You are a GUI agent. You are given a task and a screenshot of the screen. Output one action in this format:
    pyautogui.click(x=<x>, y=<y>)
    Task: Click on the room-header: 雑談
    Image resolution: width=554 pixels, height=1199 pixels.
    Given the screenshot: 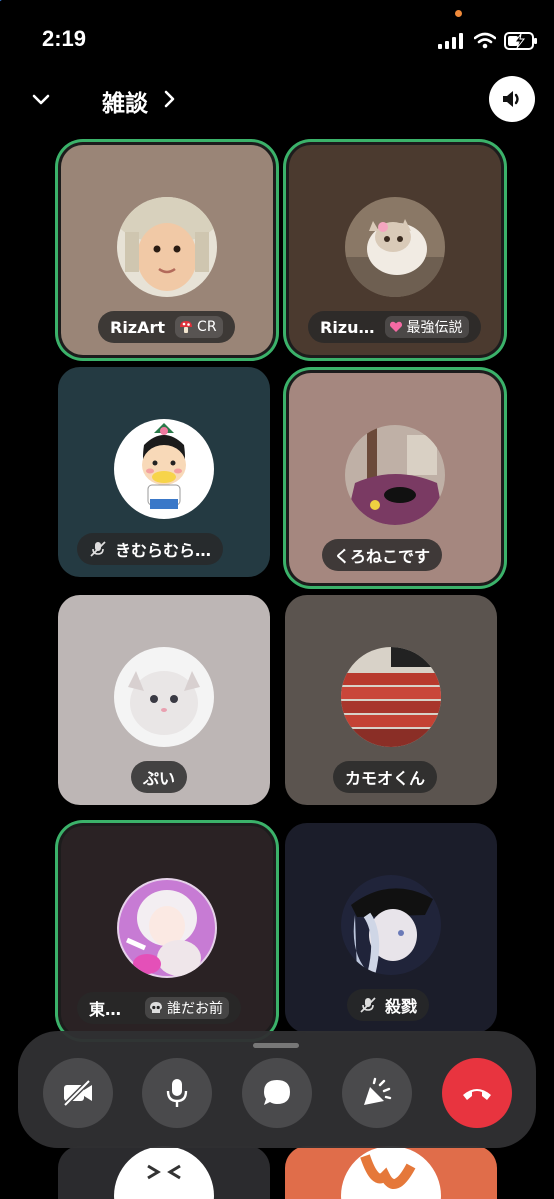 What is the action you would take?
    pyautogui.click(x=277, y=100)
    